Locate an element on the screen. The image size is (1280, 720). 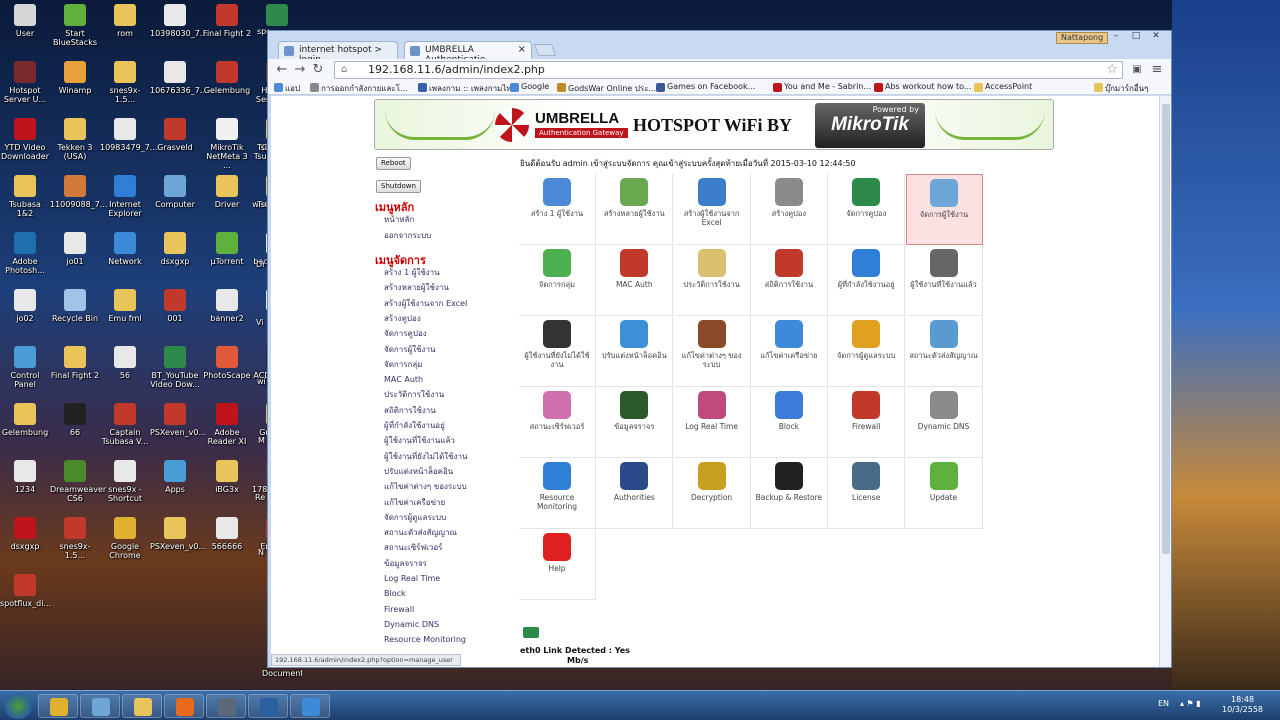
page-scrollbar is located at coordinates (1165, 381).